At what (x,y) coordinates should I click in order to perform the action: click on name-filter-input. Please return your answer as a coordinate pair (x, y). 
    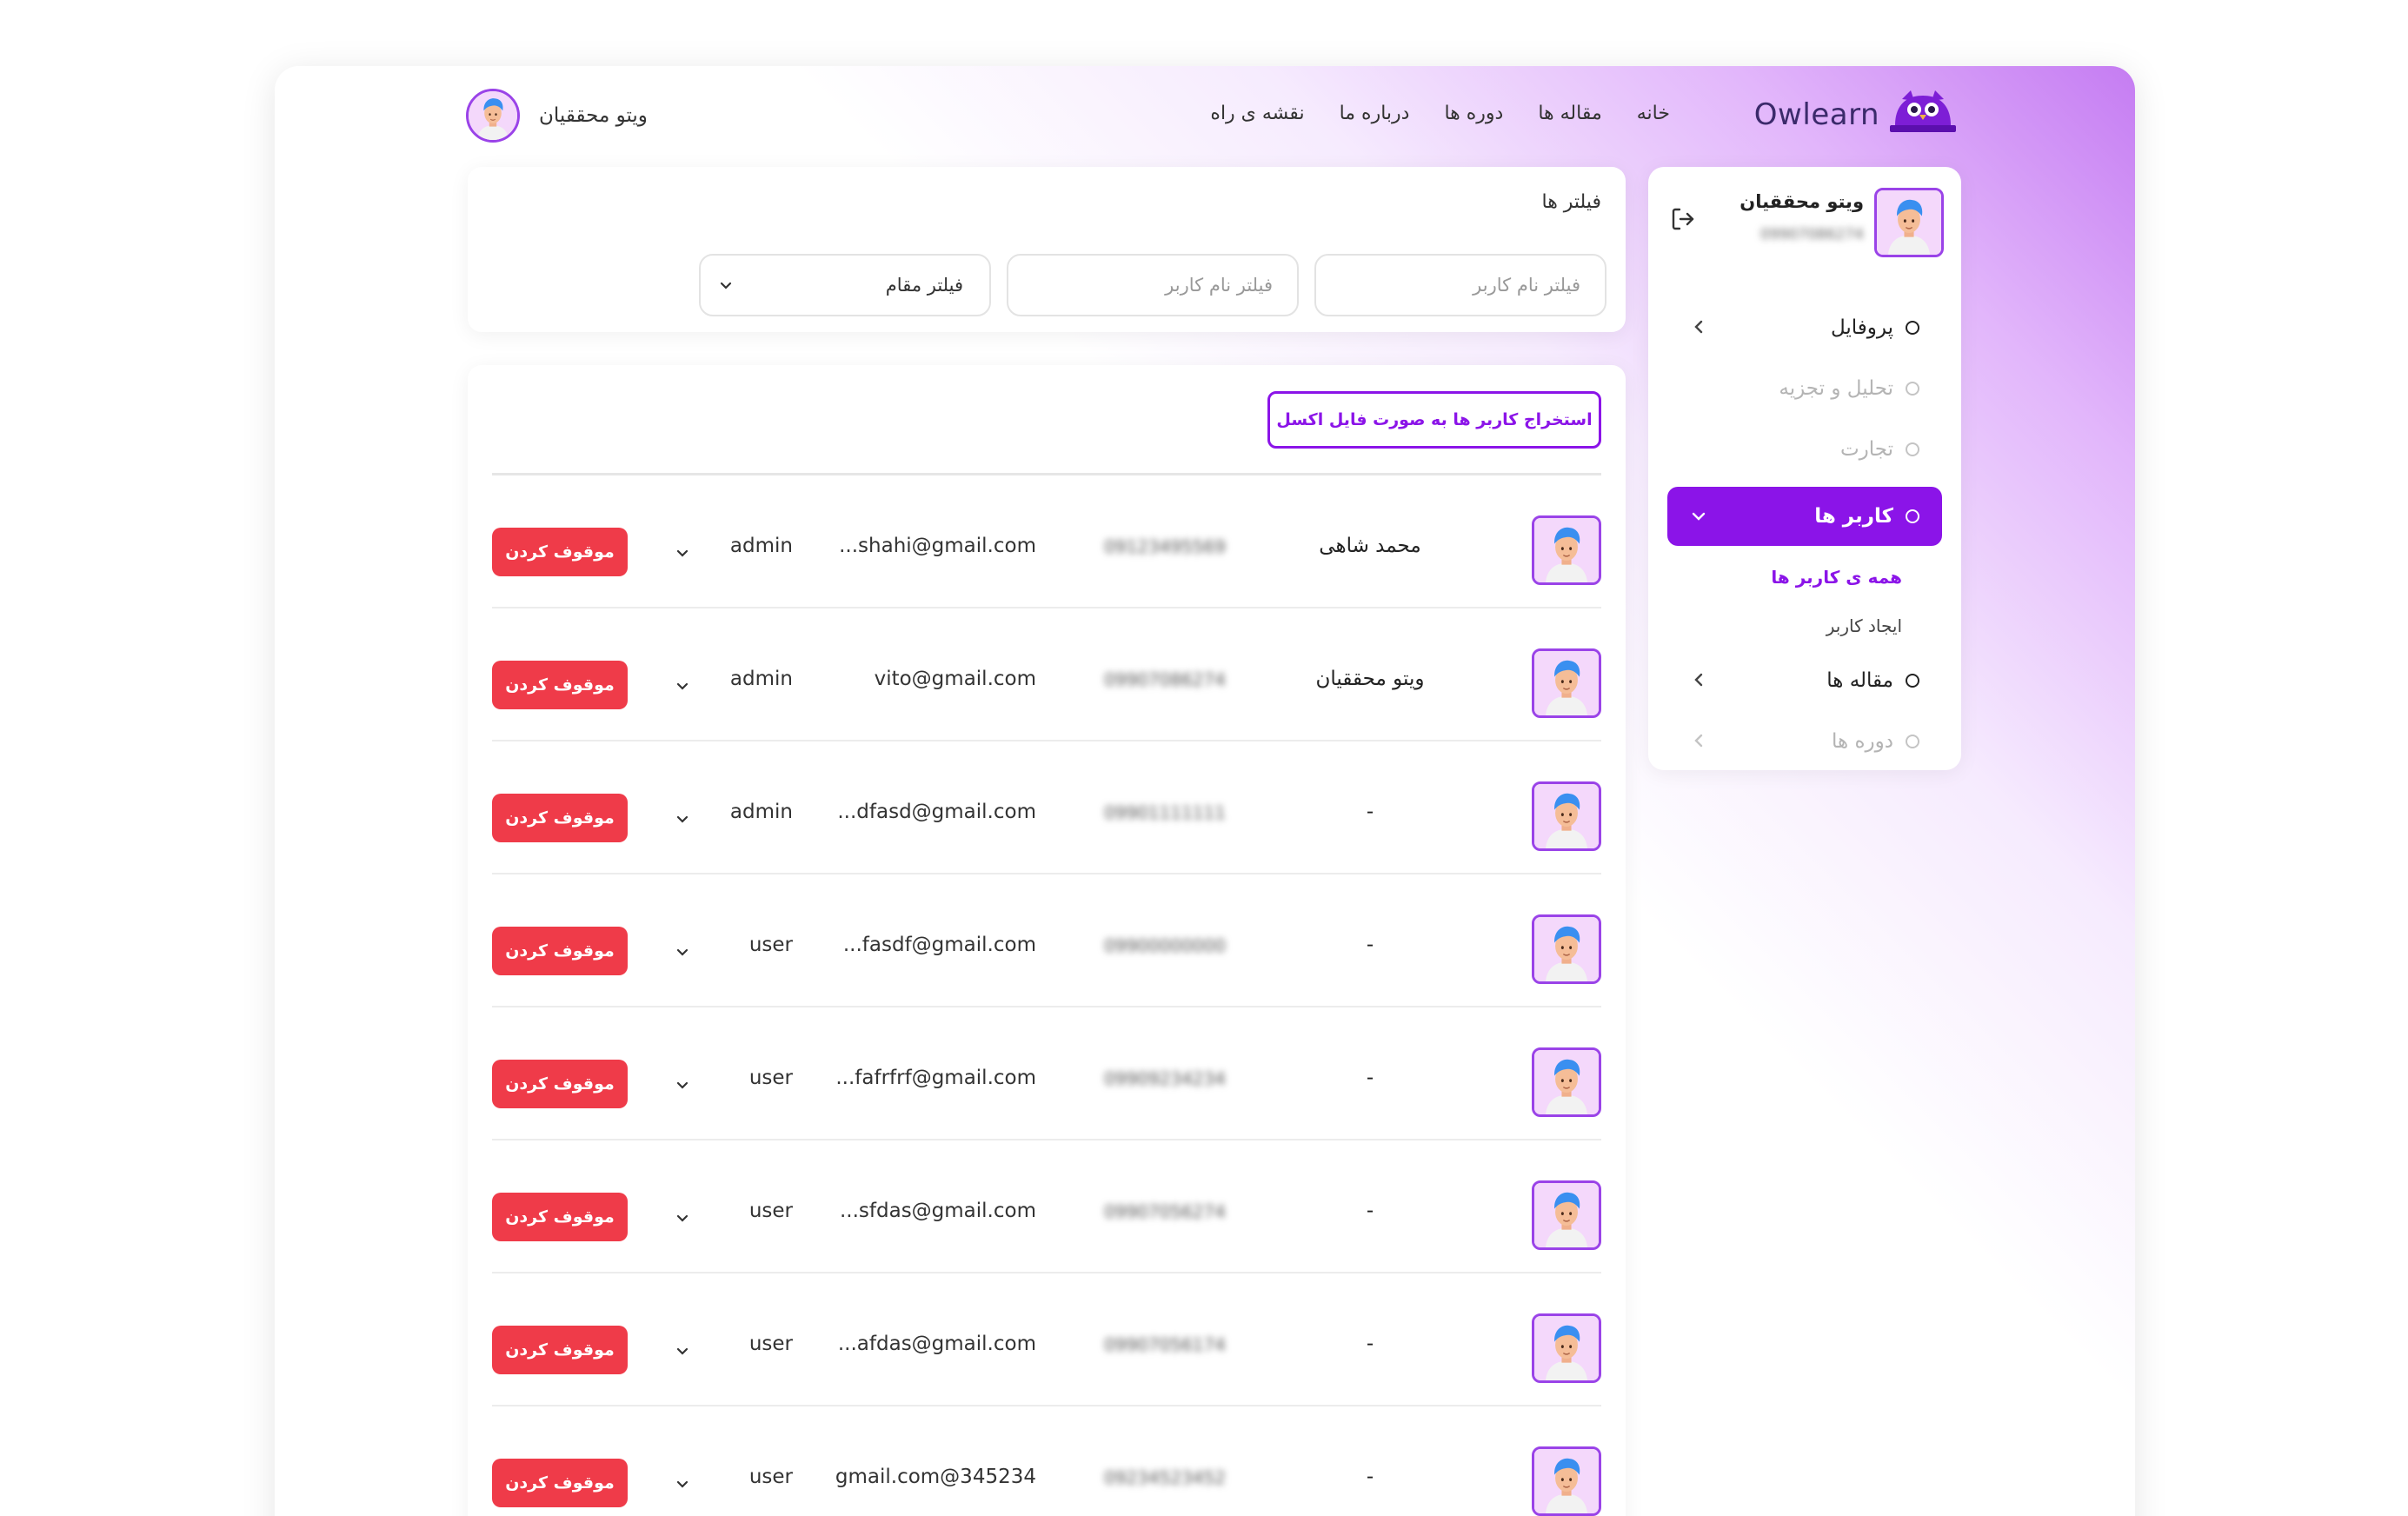
    Looking at the image, I should click on (1152, 285).